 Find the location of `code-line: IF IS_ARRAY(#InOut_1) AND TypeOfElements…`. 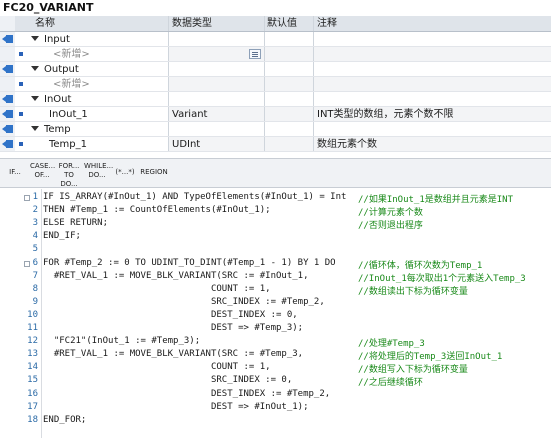

code-line: IF IS_ARRAY(#InOut_1) AND TypeOfElements… is located at coordinates (194, 197).